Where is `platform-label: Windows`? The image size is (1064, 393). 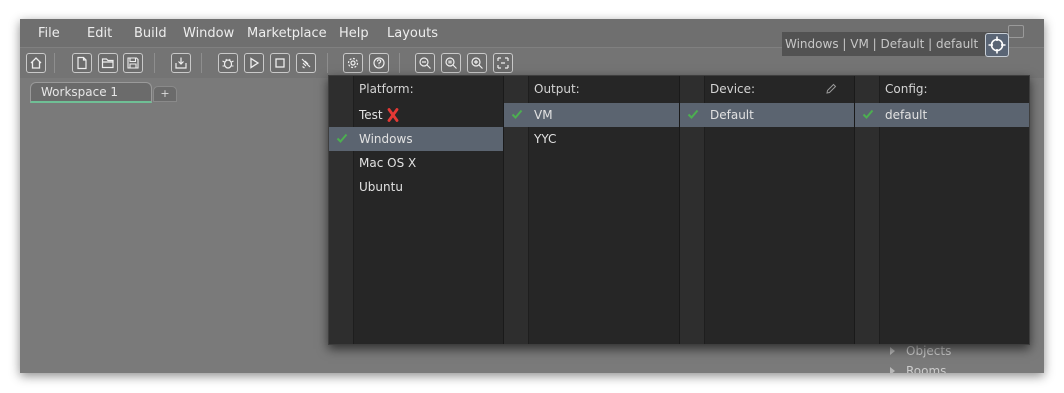
platform-label: Windows is located at coordinates (386, 139).